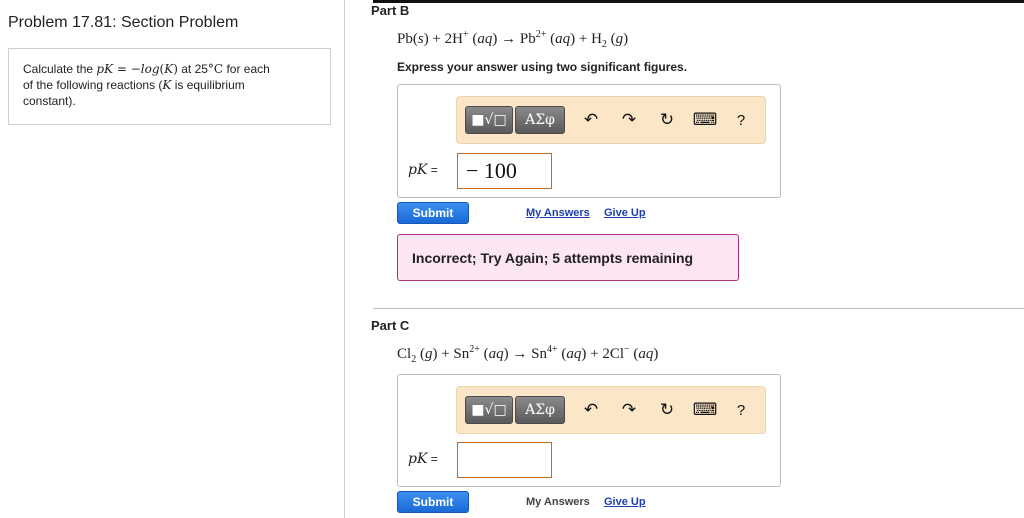 The image size is (1024, 518). What do you see at coordinates (558, 502) in the screenshot?
I see `part-c-my-answers-link: My Answers` at bounding box center [558, 502].